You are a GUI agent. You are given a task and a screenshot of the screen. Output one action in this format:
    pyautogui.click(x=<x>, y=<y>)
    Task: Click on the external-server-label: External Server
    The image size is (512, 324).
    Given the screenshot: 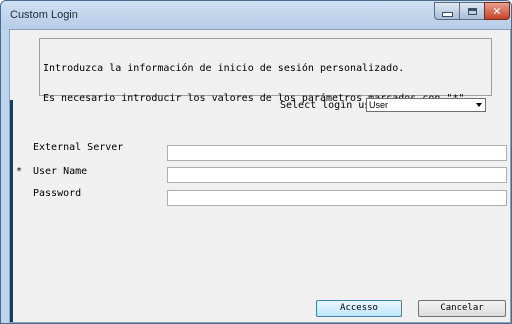 What is the action you would take?
    pyautogui.click(x=78, y=147)
    